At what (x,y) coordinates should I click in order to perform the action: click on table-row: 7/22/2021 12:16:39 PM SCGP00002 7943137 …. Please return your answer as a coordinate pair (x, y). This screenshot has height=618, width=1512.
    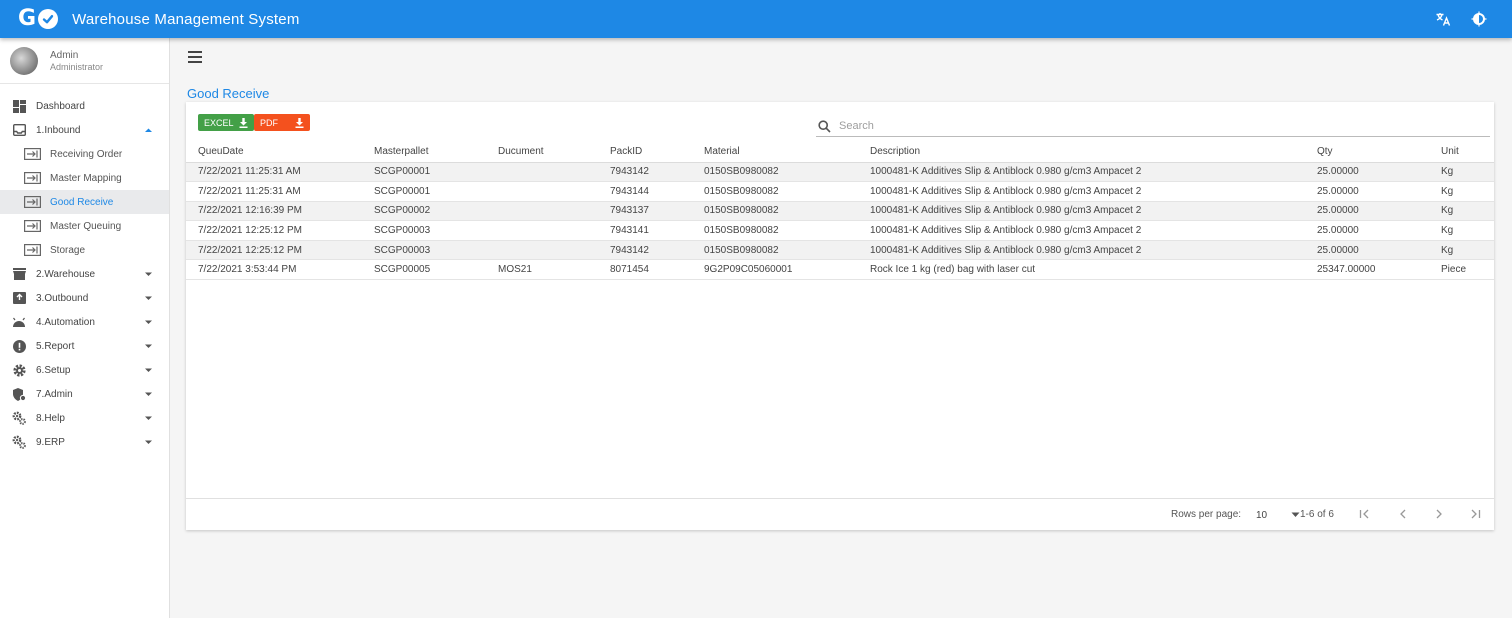
    Looking at the image, I should click on (840, 211).